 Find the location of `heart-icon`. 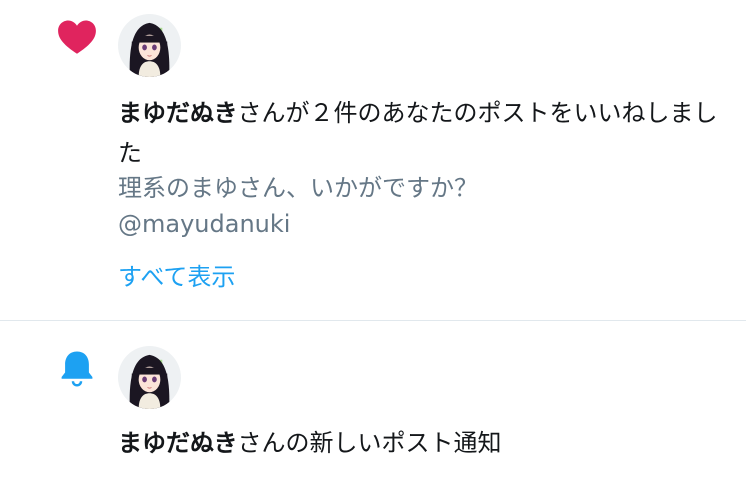

heart-icon is located at coordinates (77, 37).